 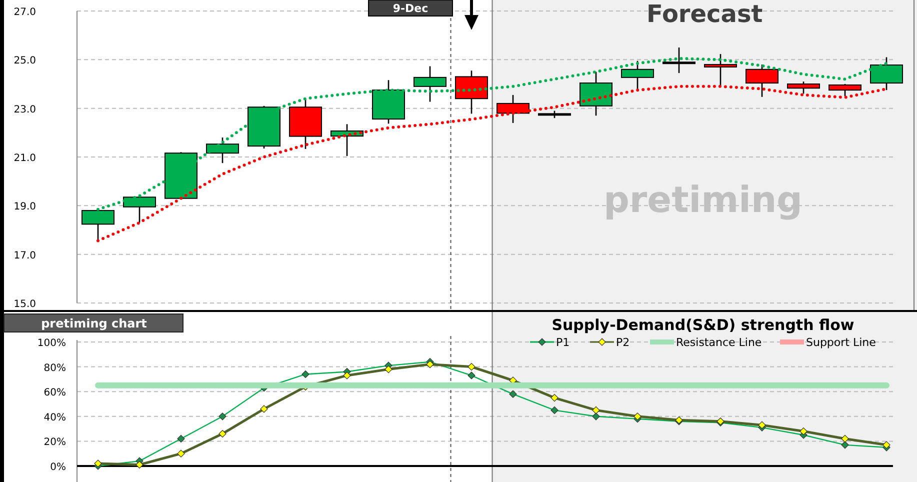 What do you see at coordinates (25, 256) in the screenshot?
I see `axis-tick-label: 17.0` at bounding box center [25, 256].